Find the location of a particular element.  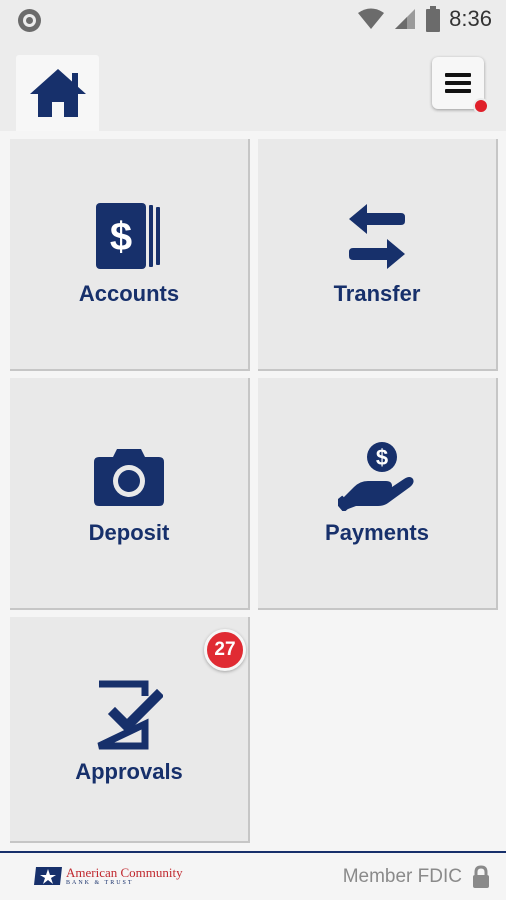

lock-icon is located at coordinates (481, 876).